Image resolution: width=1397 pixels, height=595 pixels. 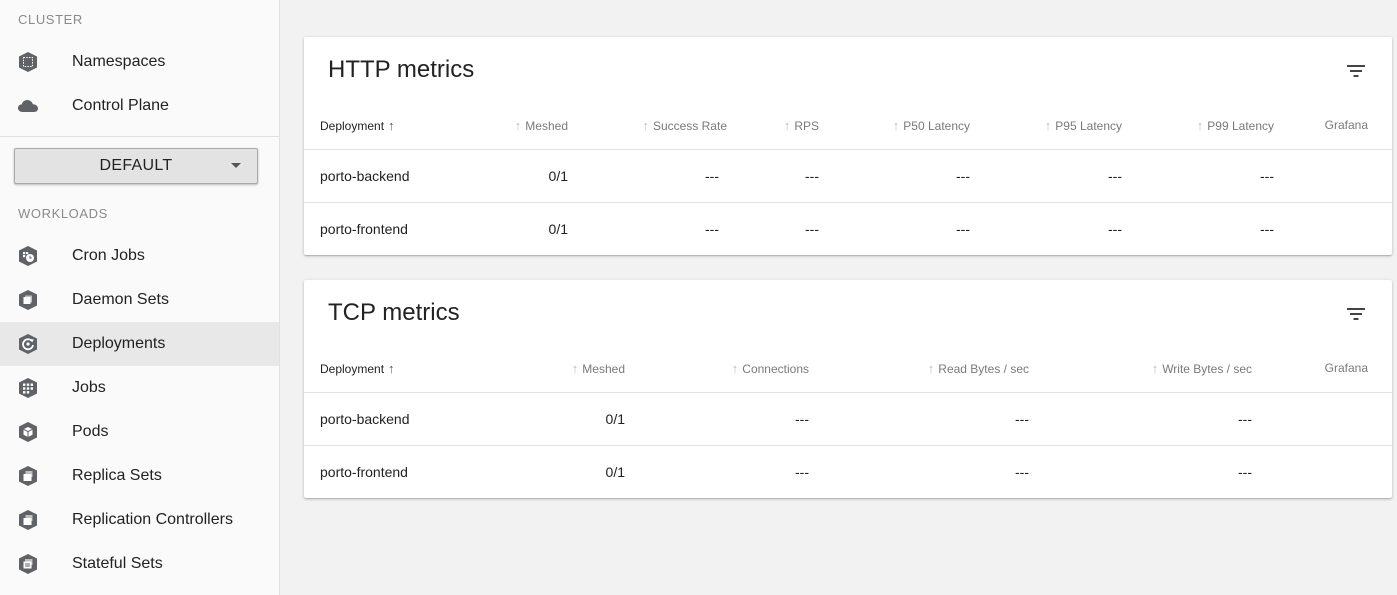 I want to click on pod-icon, so click(x=28, y=432).